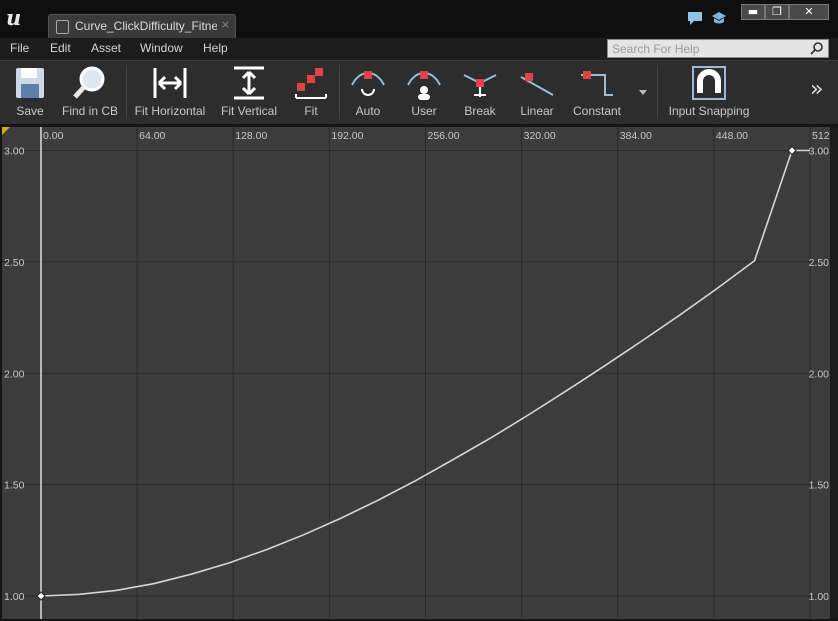  What do you see at coordinates (14, 486) in the screenshot?
I see `y-tick-label-left: 1.50` at bounding box center [14, 486].